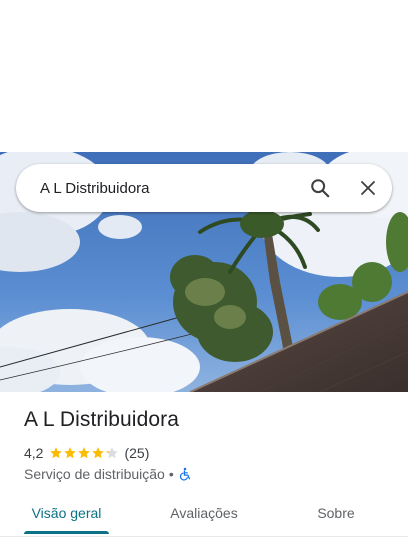 This screenshot has width=408, height=544. I want to click on place-tabs: Visão geral Avaliações Sobre, so click(204, 515).